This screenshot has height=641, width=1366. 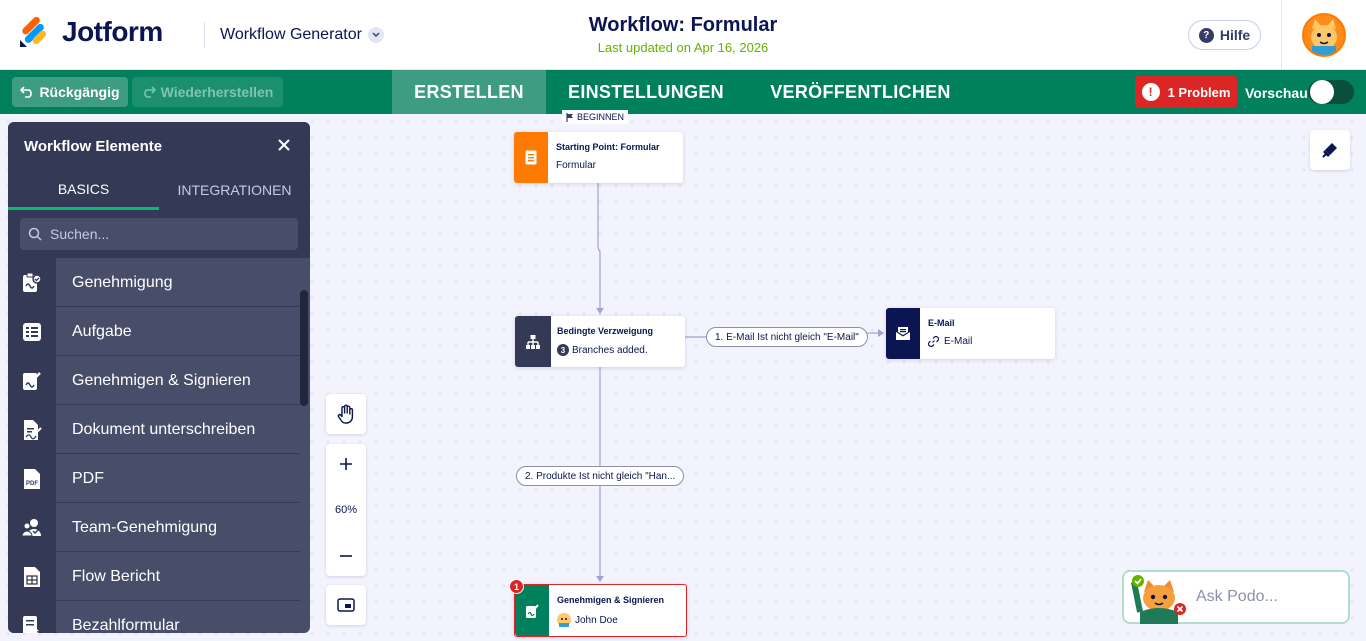 What do you see at coordinates (610, 350) in the screenshot?
I see `branch-count-text: Branches added.` at bounding box center [610, 350].